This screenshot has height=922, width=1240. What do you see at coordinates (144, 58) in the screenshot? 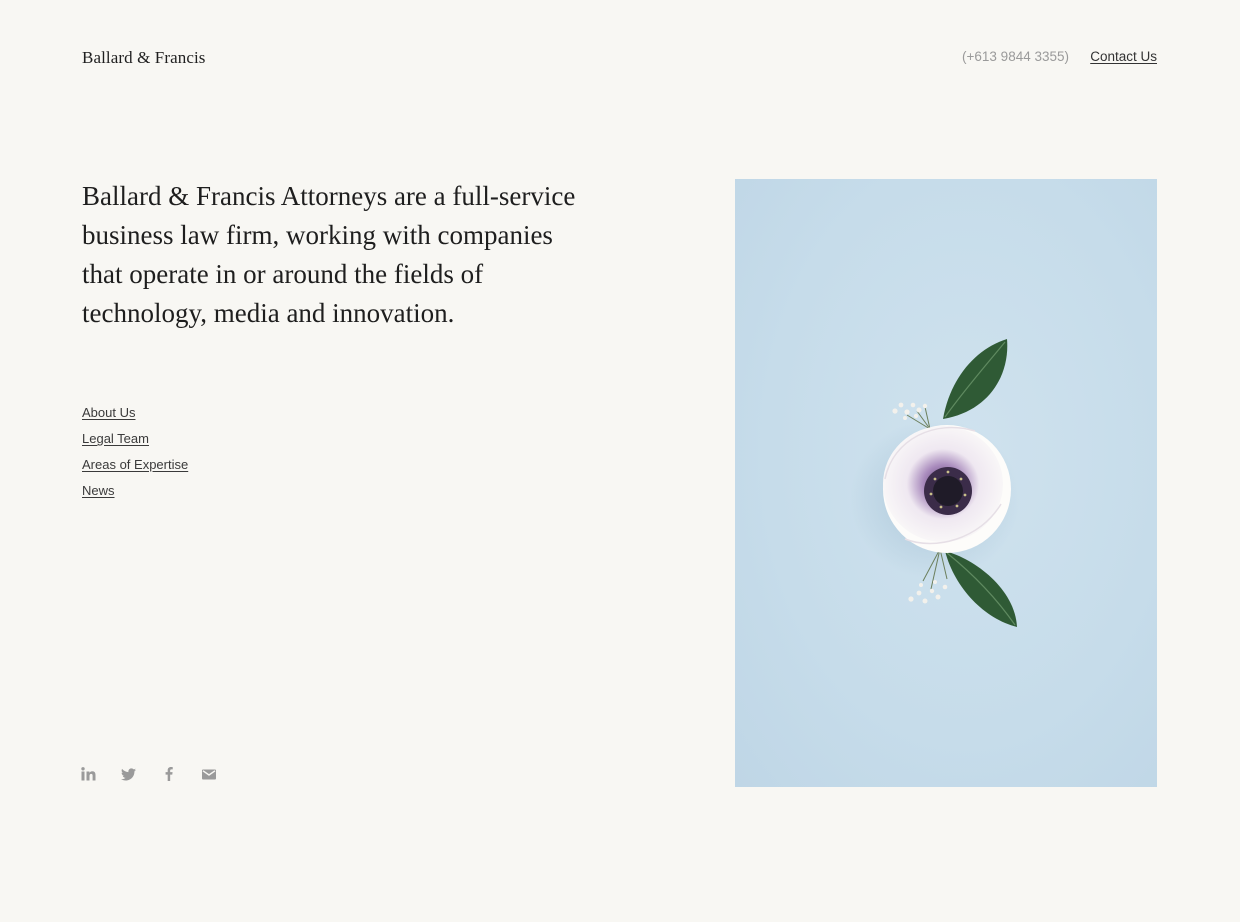
I see `site-logo: Ballard & Francis` at bounding box center [144, 58].